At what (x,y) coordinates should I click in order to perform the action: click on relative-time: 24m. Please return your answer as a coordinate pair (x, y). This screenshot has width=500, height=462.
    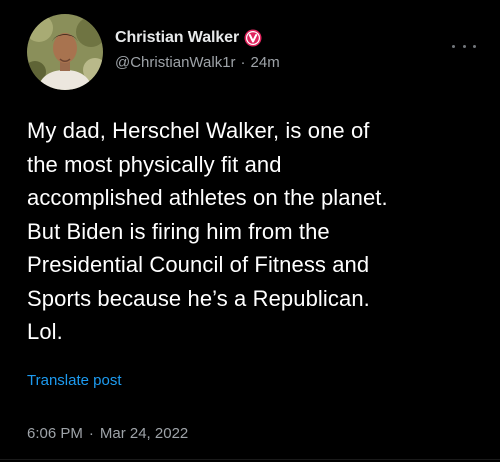
    Looking at the image, I should click on (265, 62).